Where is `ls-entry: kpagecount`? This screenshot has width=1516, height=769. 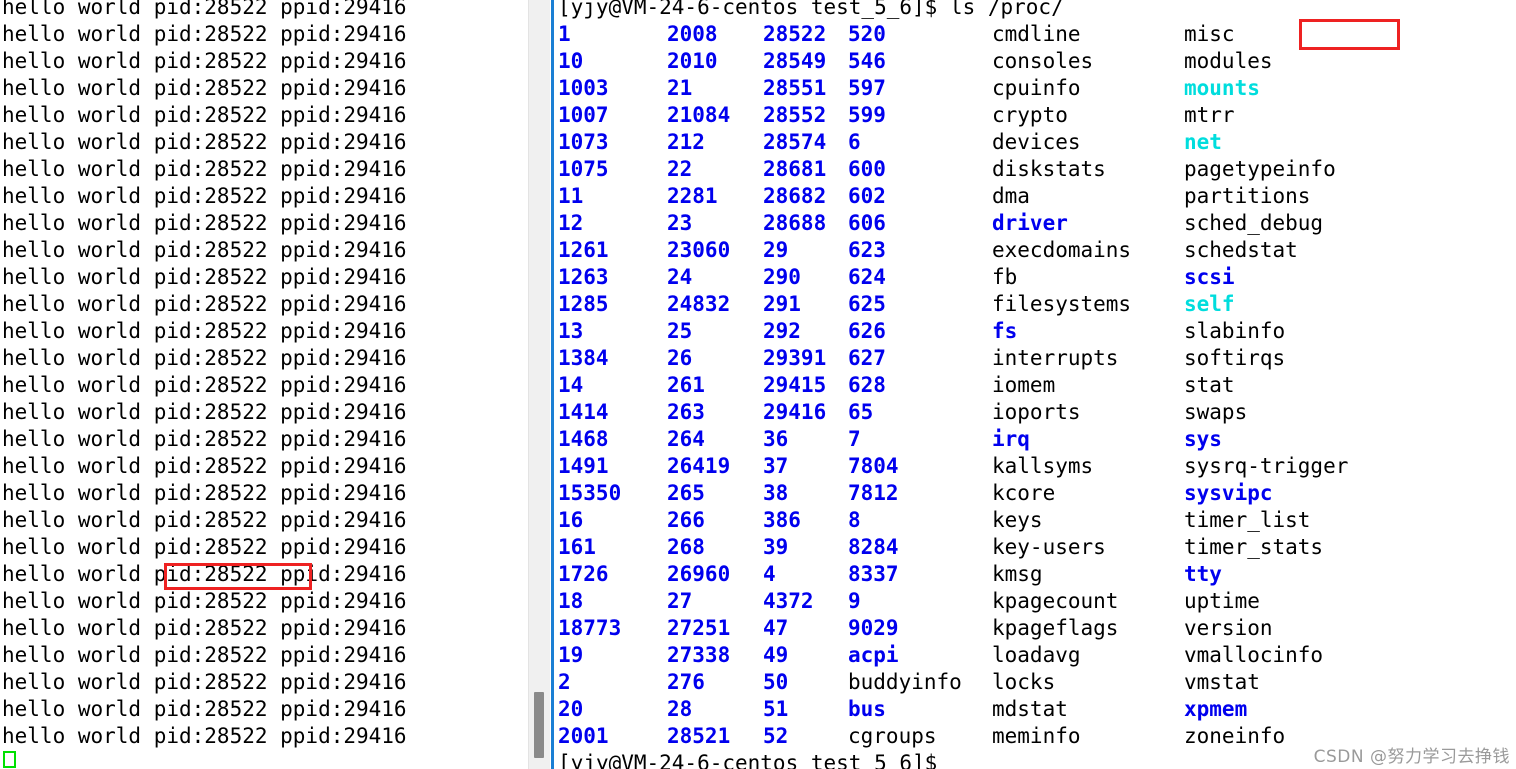 ls-entry: kpagecount is located at coordinates (1055, 601).